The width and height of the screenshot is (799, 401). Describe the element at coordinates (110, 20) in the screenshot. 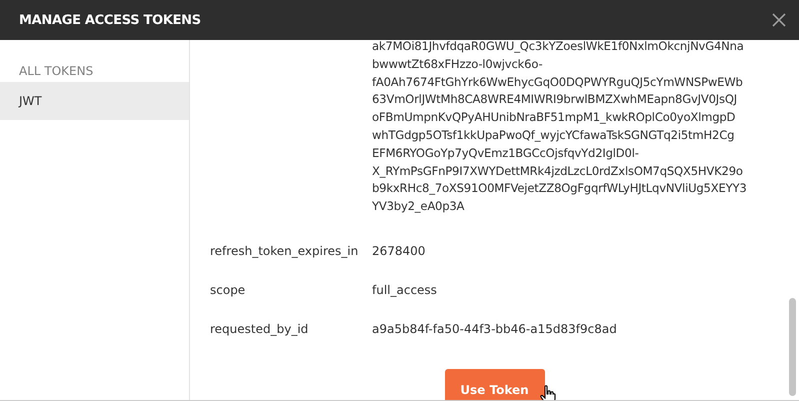

I see `window-title: MANAGE ACCESS TOKENS` at that location.